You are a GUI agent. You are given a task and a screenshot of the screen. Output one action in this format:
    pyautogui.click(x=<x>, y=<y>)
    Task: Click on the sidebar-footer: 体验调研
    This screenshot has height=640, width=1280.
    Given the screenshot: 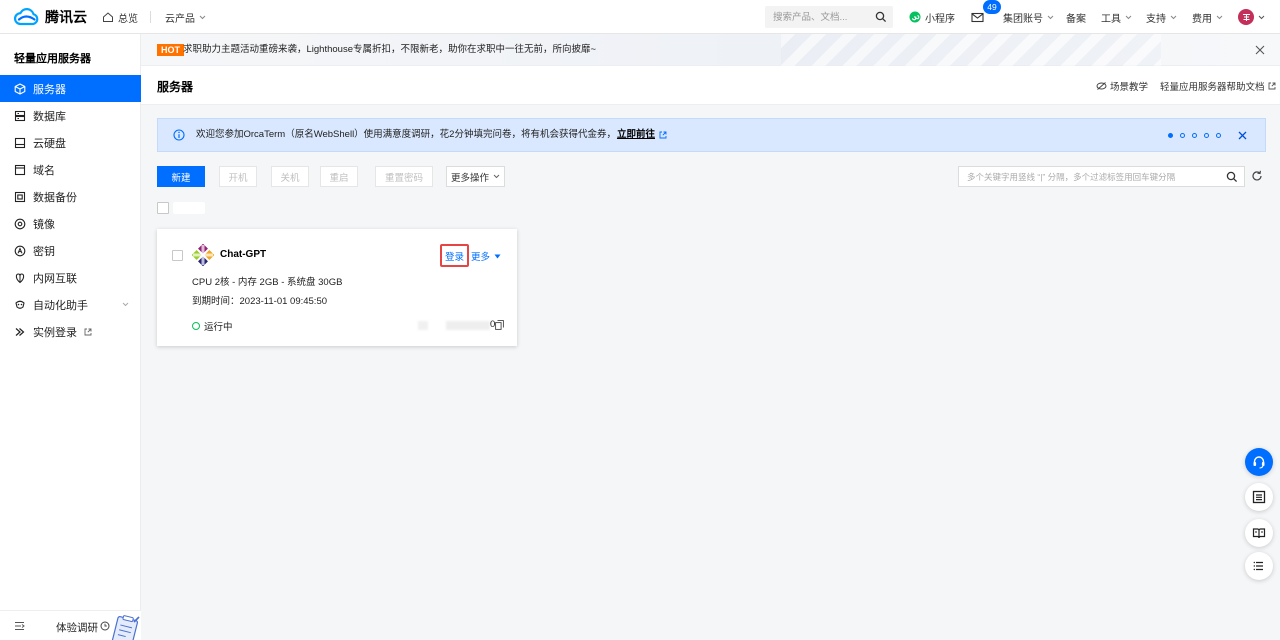 What is the action you would take?
    pyautogui.click(x=70, y=625)
    